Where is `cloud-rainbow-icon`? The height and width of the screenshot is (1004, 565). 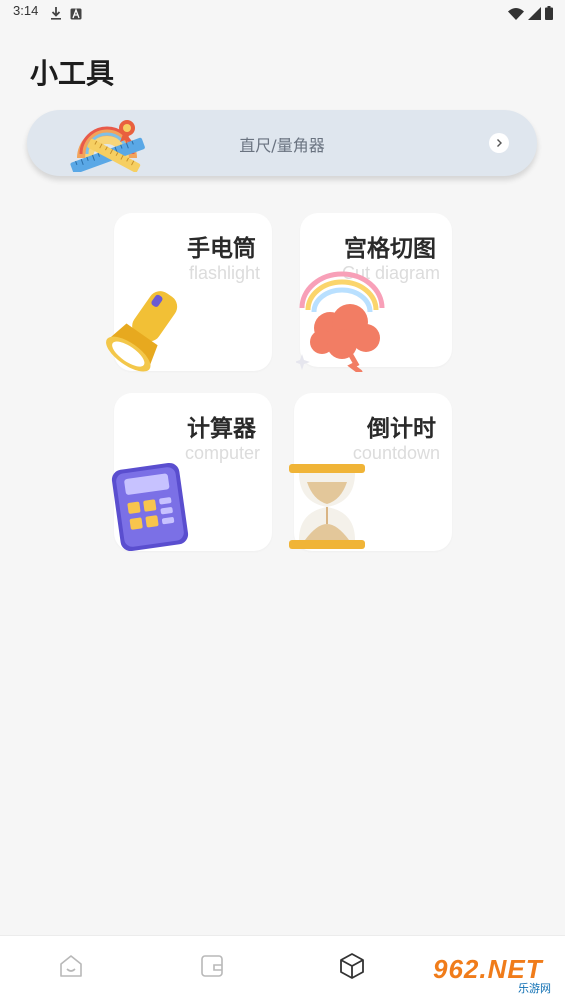 cloud-rainbow-icon is located at coordinates (341, 322).